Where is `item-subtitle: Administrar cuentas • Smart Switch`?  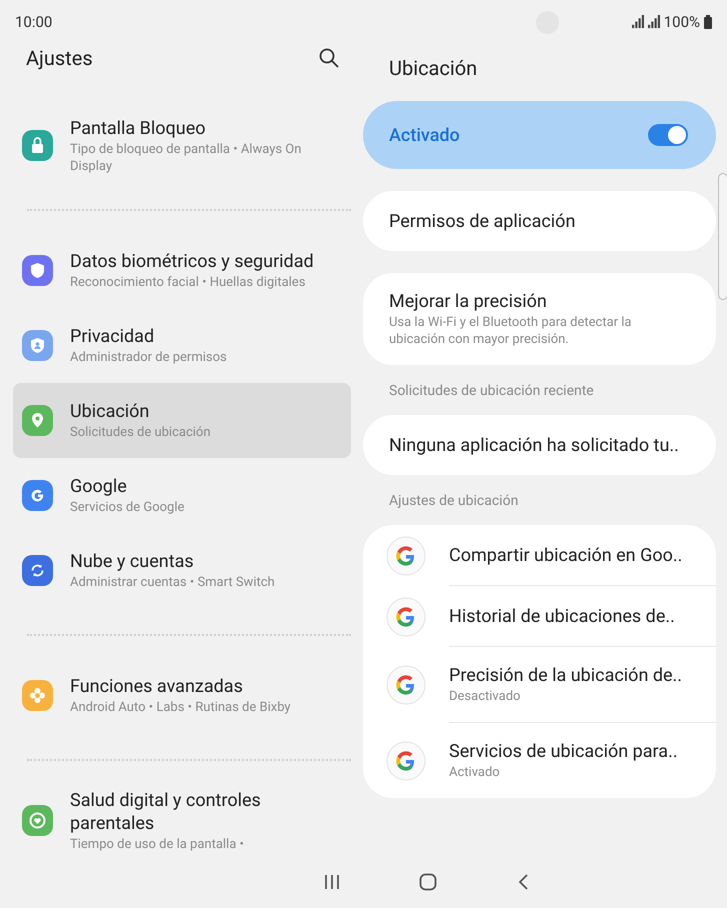 item-subtitle: Administrar cuentas • Smart Switch is located at coordinates (172, 582).